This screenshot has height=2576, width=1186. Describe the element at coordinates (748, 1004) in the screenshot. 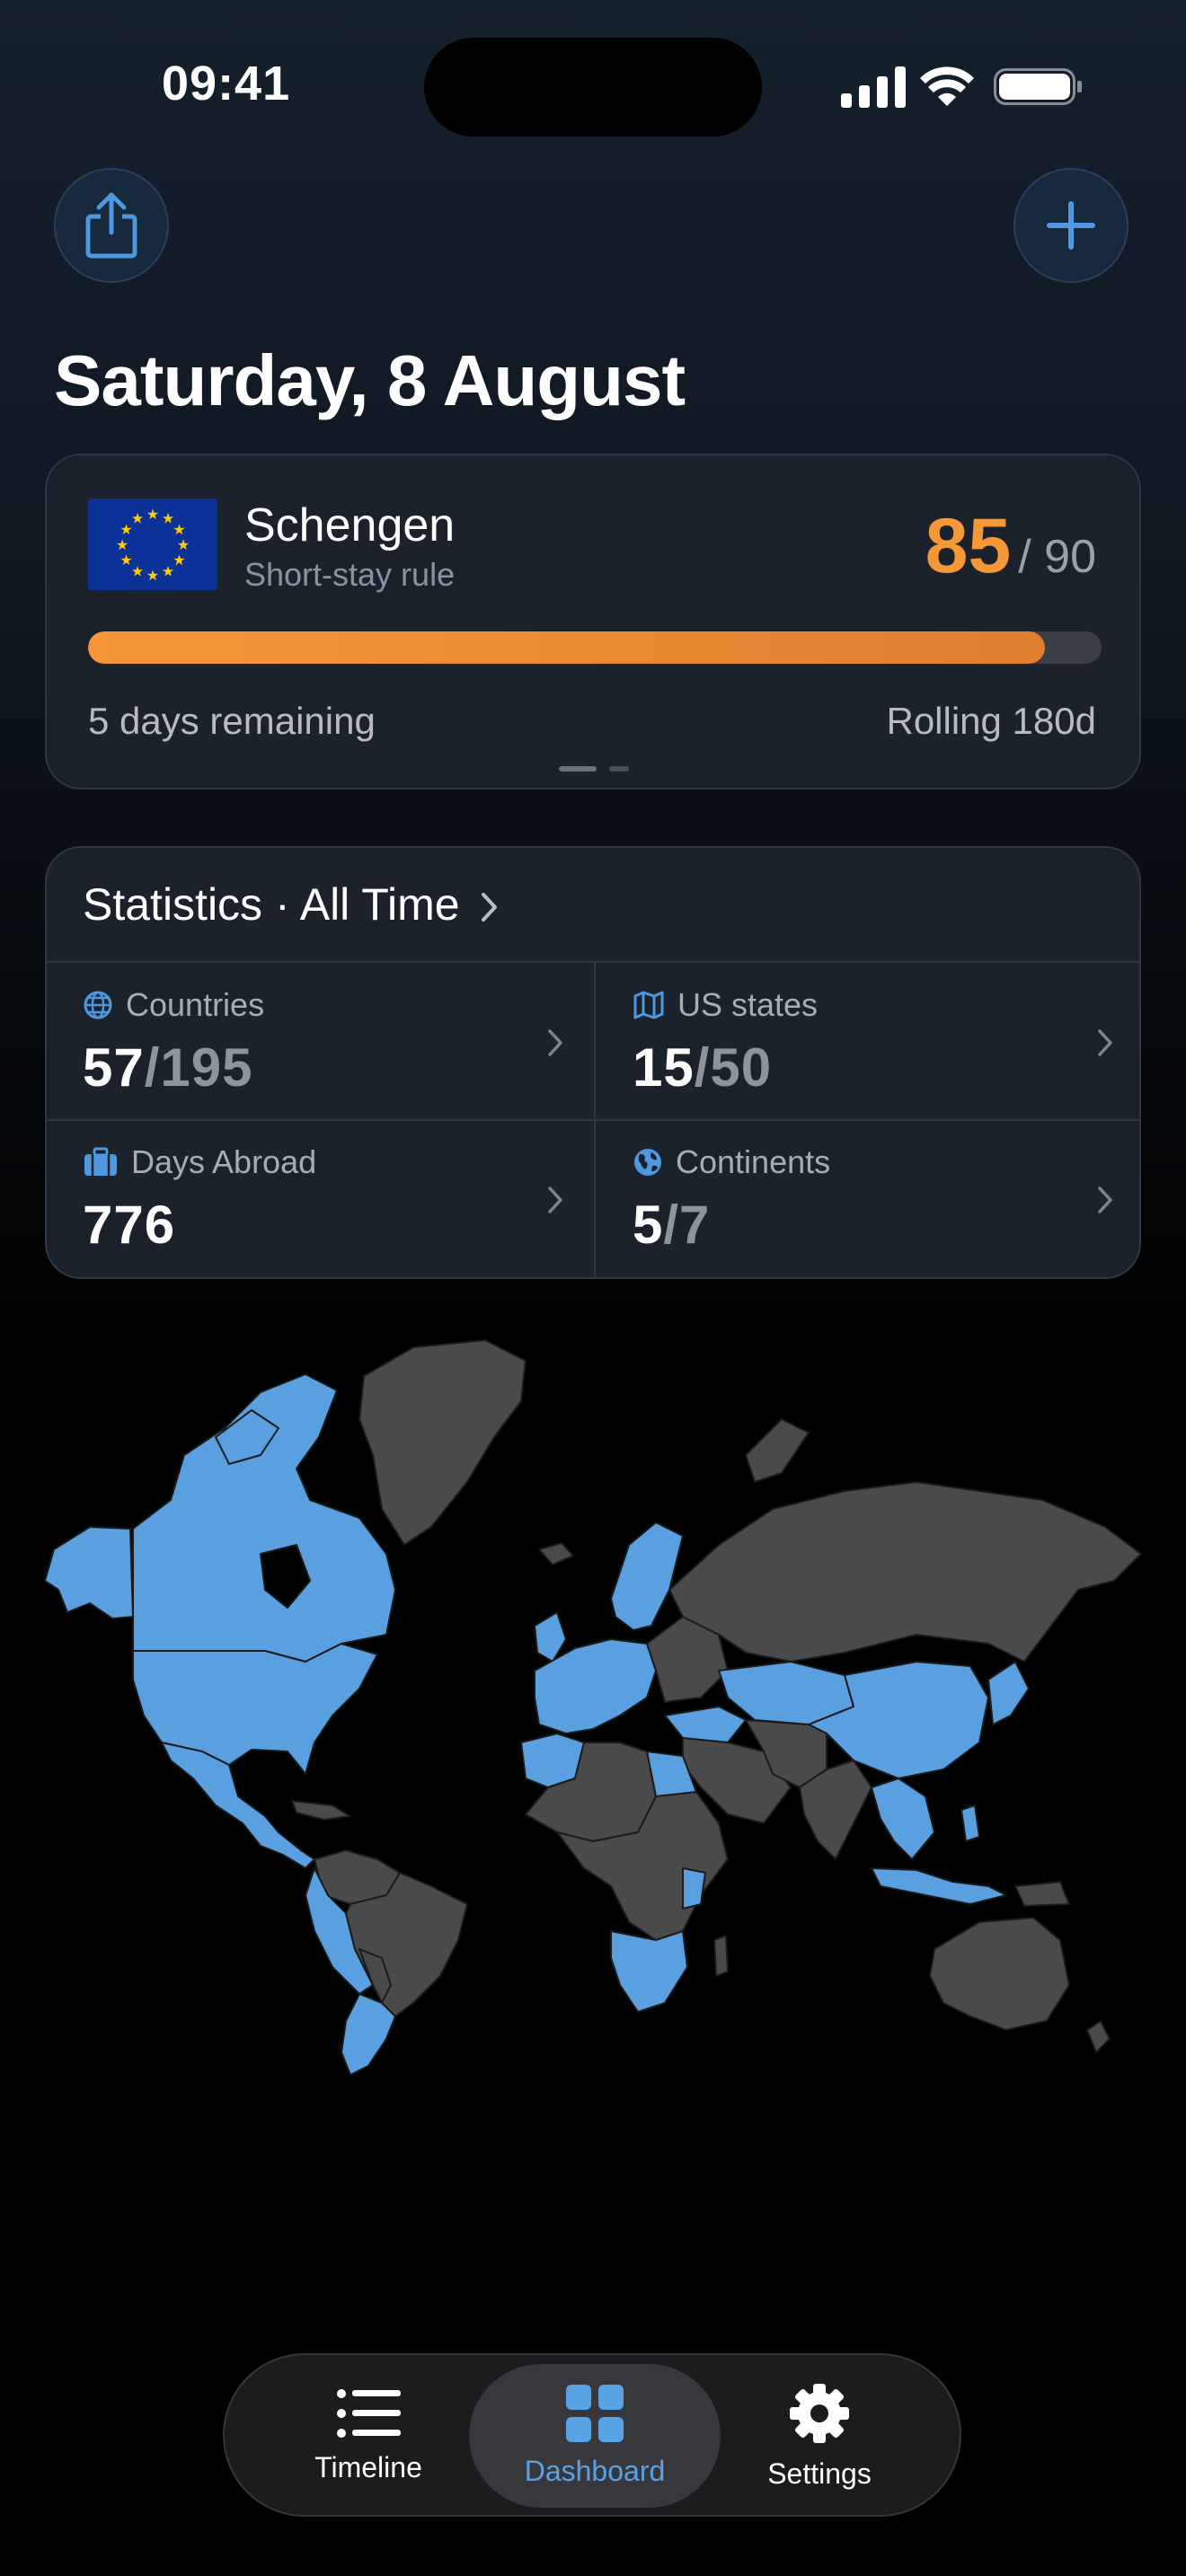

I see `stat-label: US states` at that location.